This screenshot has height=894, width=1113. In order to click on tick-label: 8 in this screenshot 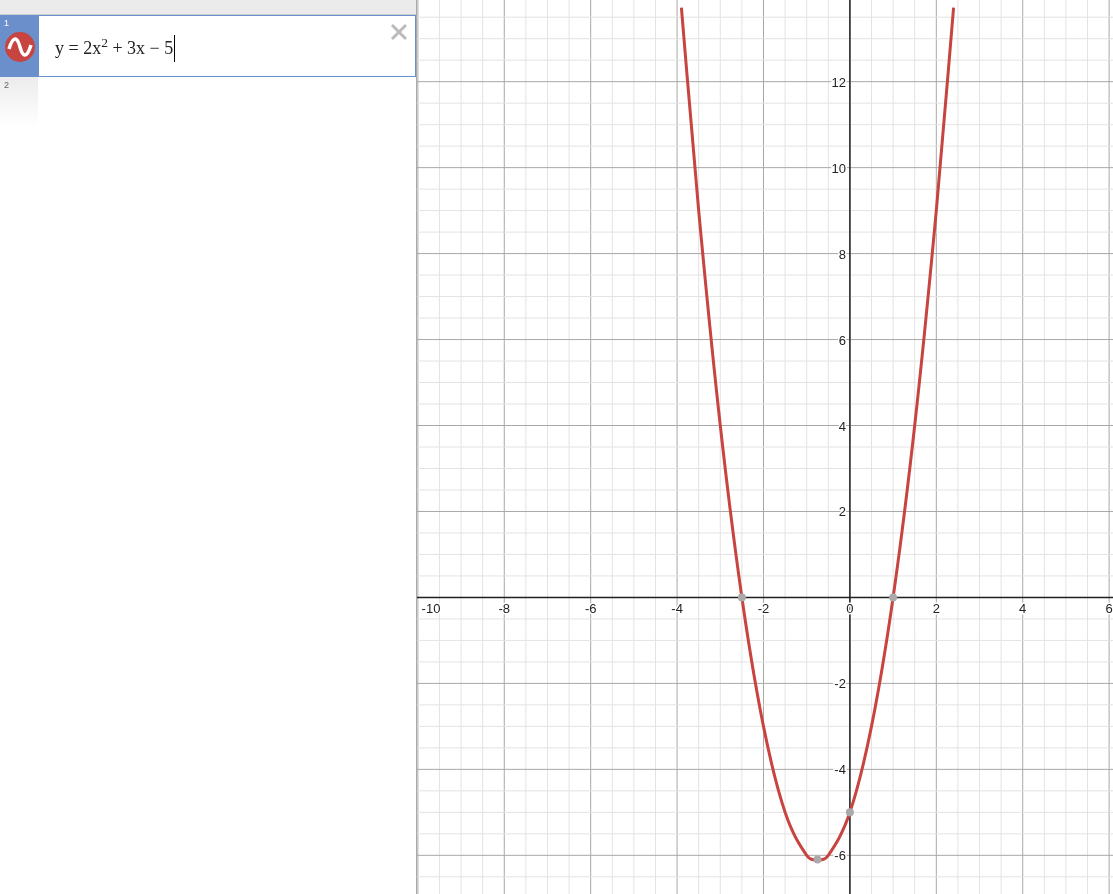, I will do `click(842, 254)`.